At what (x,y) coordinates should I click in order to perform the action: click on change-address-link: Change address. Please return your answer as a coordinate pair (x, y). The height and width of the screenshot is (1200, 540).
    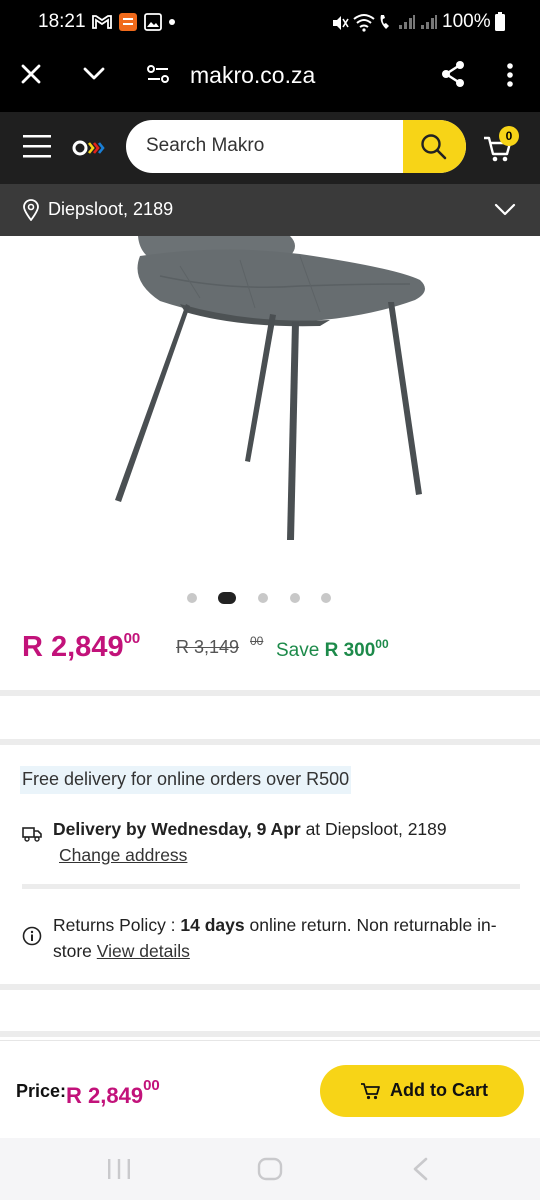
    Looking at the image, I should click on (123, 855).